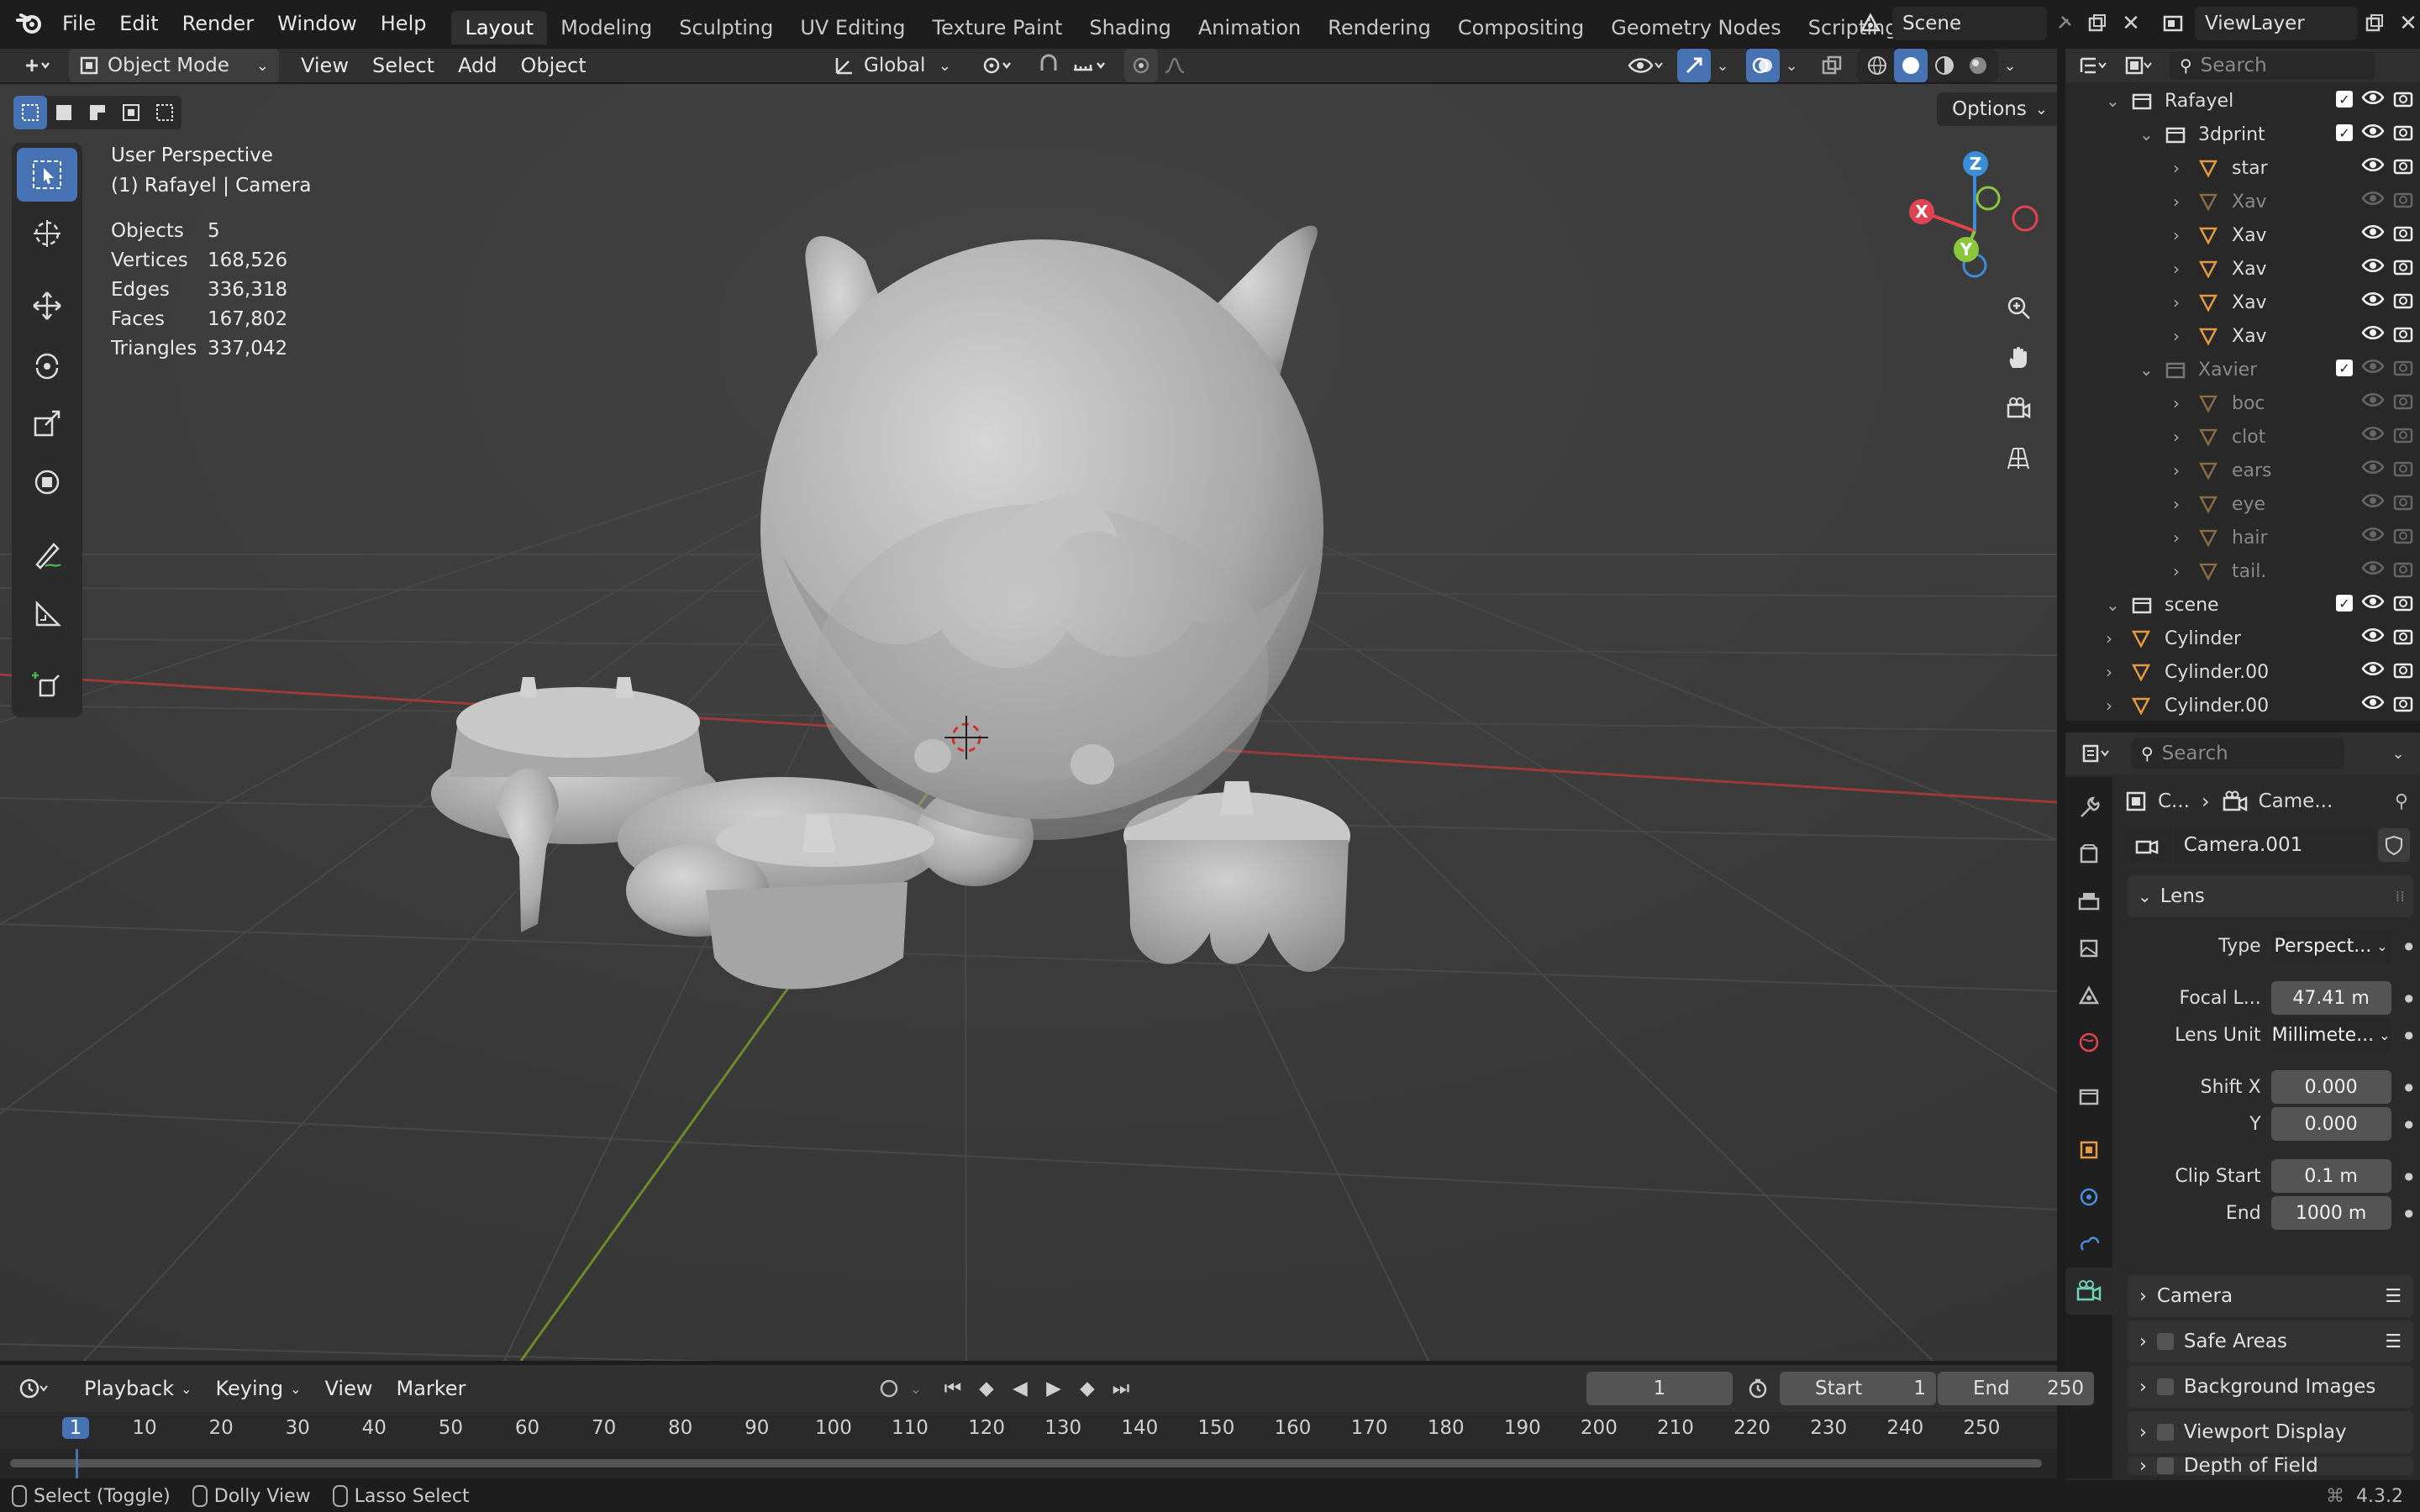 This screenshot has width=2420, height=1512. What do you see at coordinates (2270, 1296) in the screenshot?
I see `subpanel-header: › Camera ☰` at bounding box center [2270, 1296].